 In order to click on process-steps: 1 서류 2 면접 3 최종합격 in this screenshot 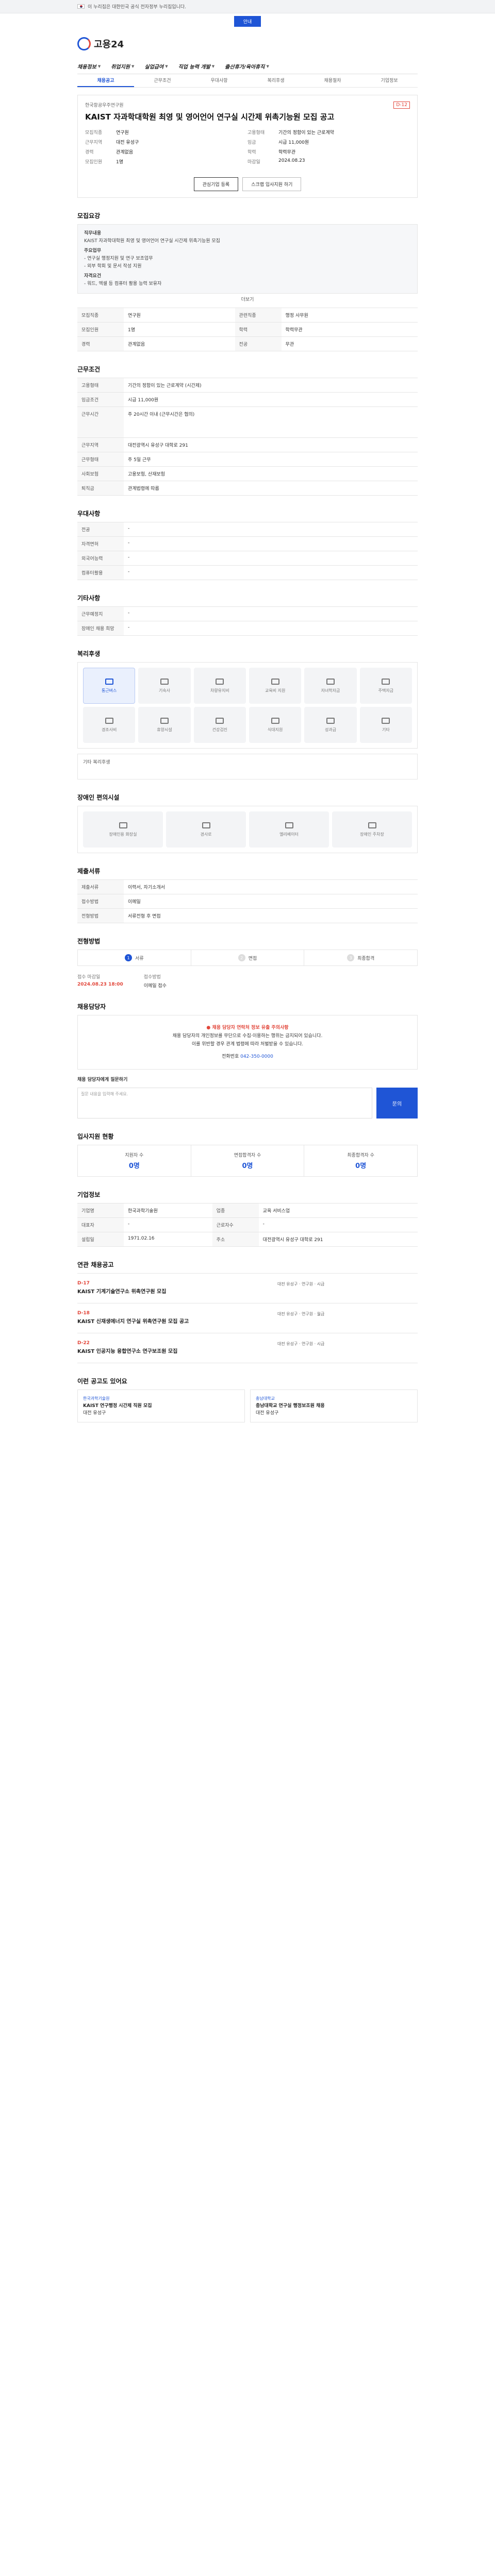, I will do `click(247, 958)`.